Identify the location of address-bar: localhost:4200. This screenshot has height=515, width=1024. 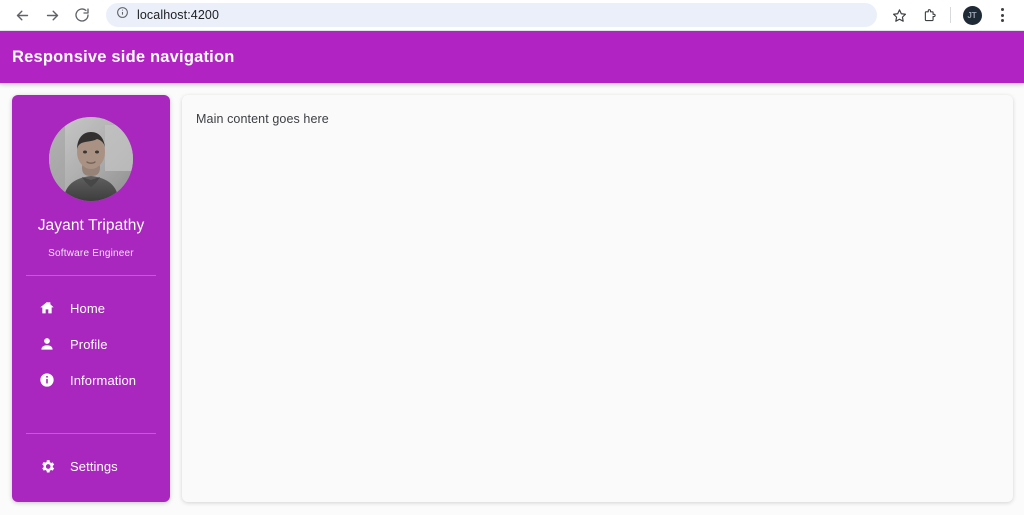
(491, 15).